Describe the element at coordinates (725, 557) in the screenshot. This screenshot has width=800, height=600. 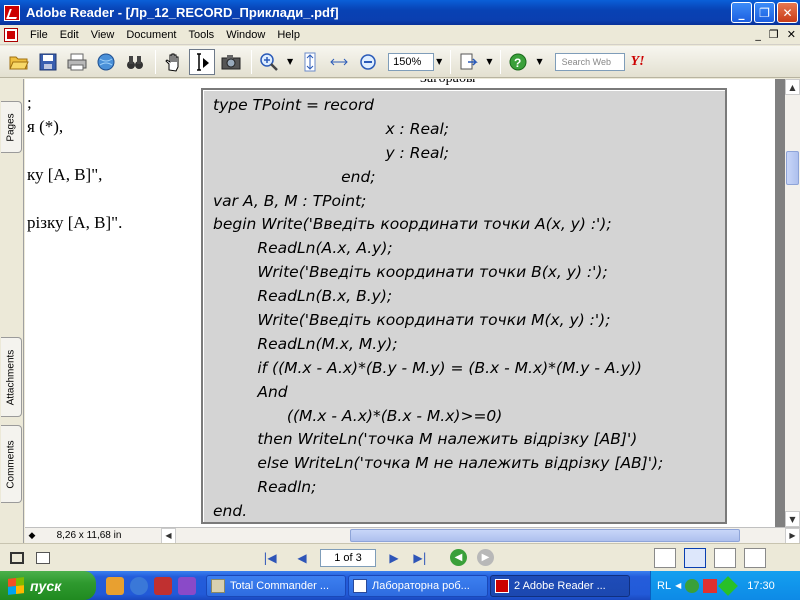
I see `facing-layout-button` at that location.